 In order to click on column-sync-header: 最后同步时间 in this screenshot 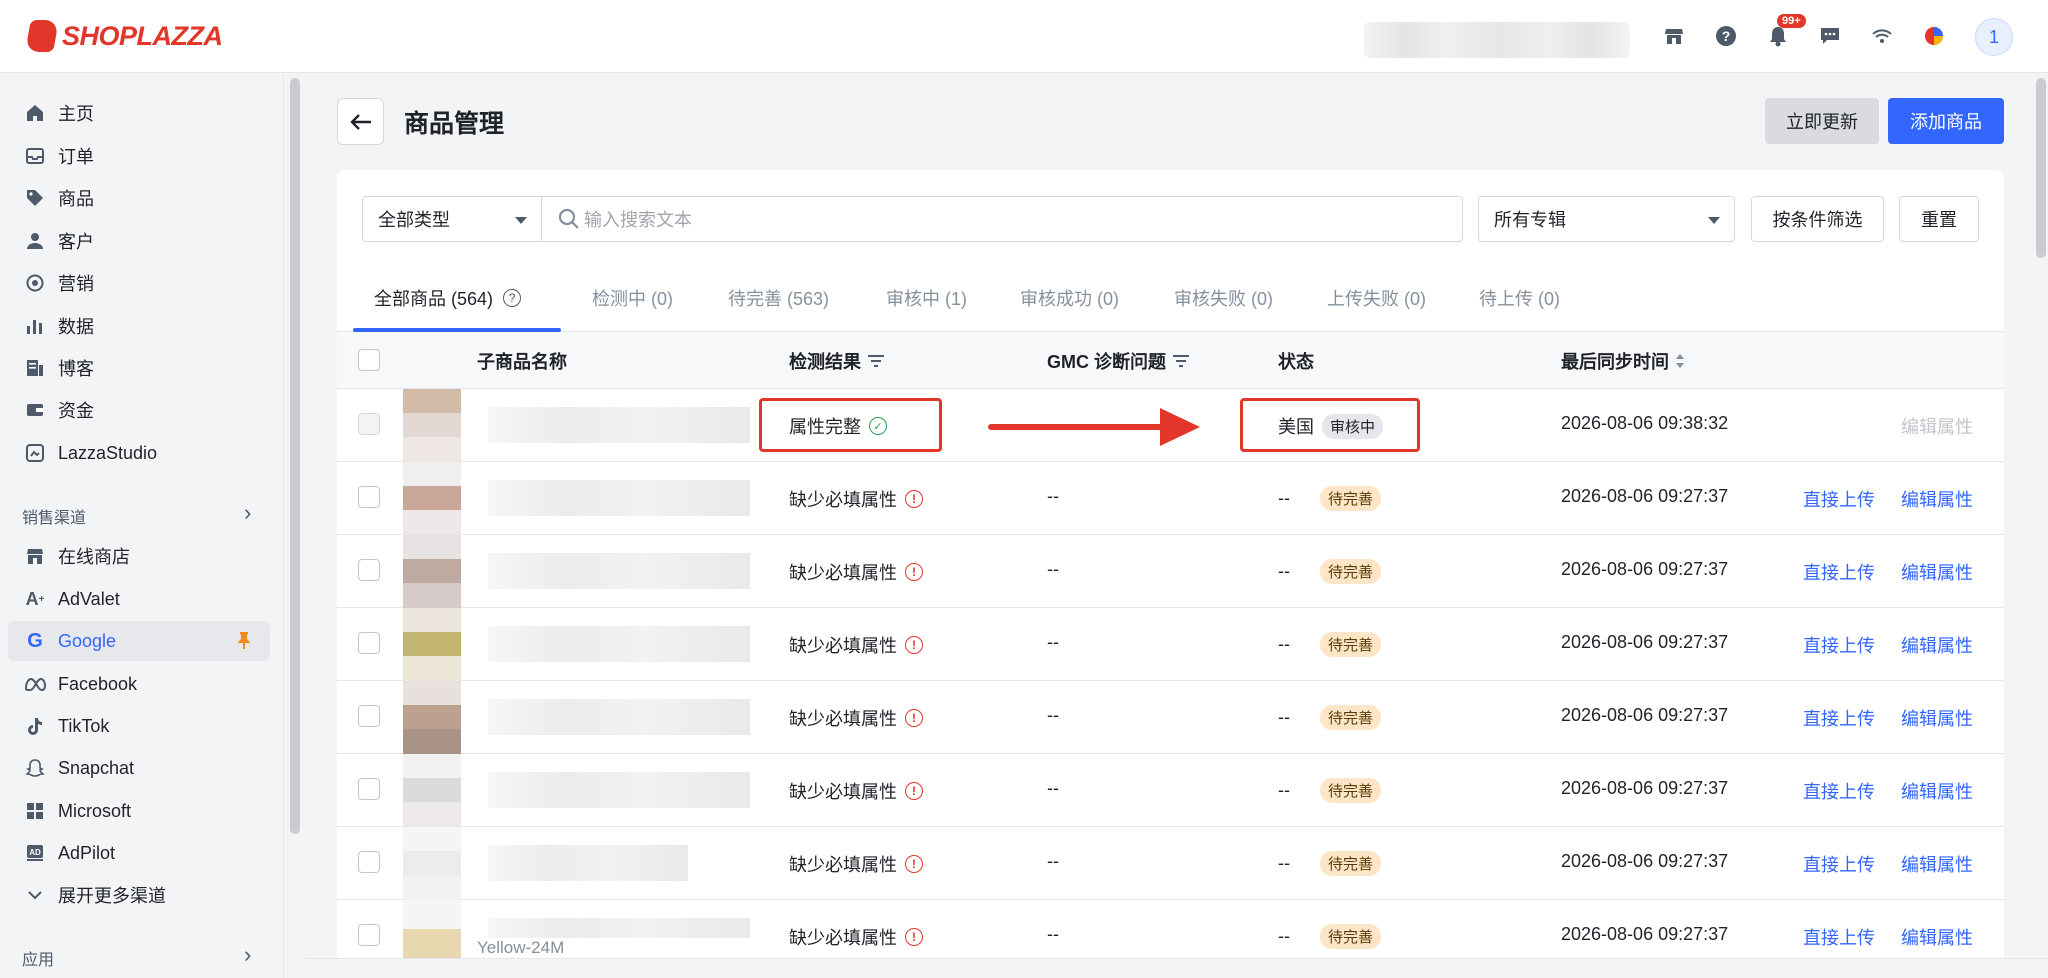, I will do `click(1623, 361)`.